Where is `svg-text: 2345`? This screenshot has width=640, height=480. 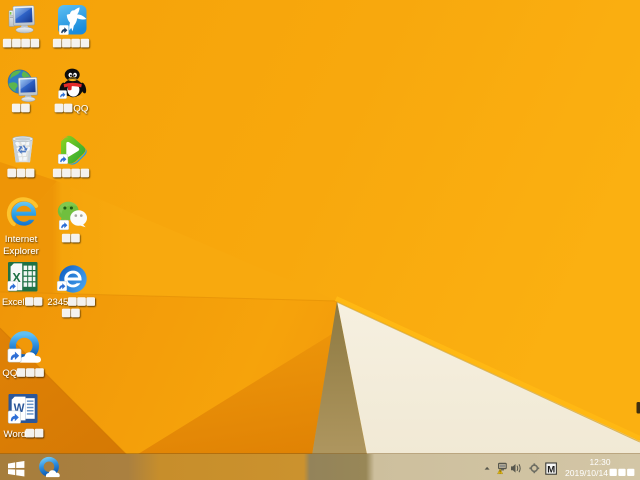 svg-text: 2345 is located at coordinates (57, 301).